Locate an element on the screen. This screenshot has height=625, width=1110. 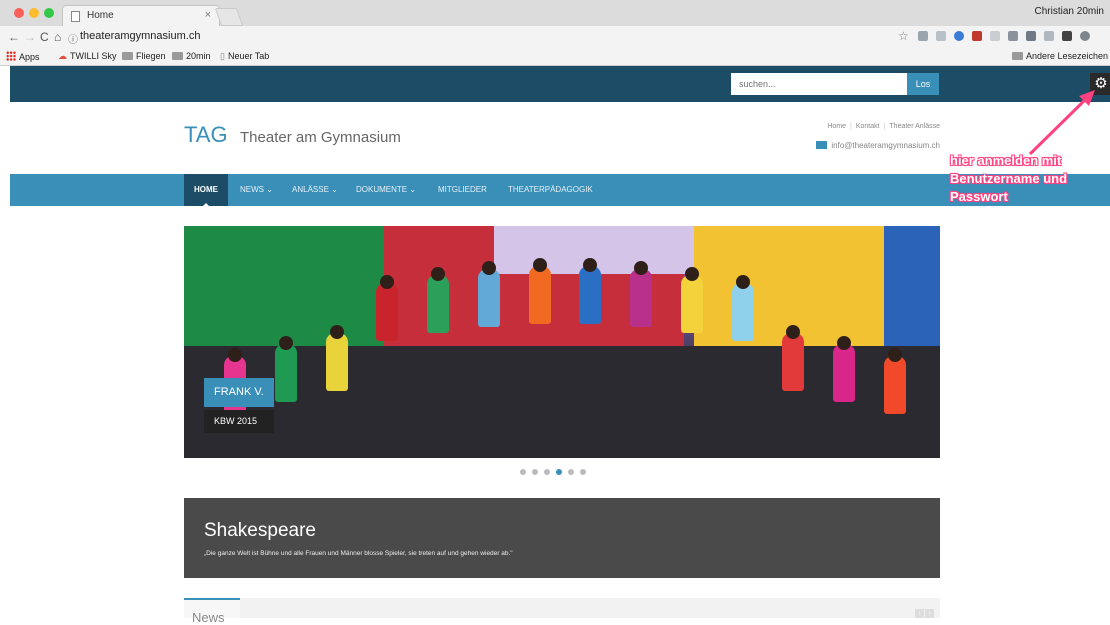
stage-backdrop is located at coordinates (912, 286).